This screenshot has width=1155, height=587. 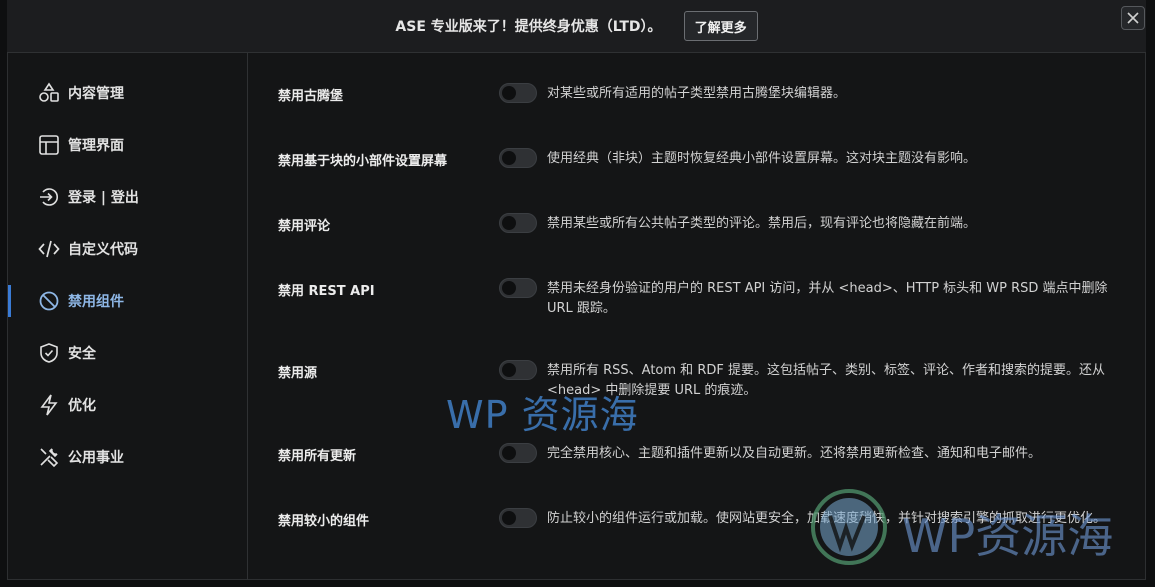 I want to click on wordpress-logo-icon, so click(x=849, y=527).